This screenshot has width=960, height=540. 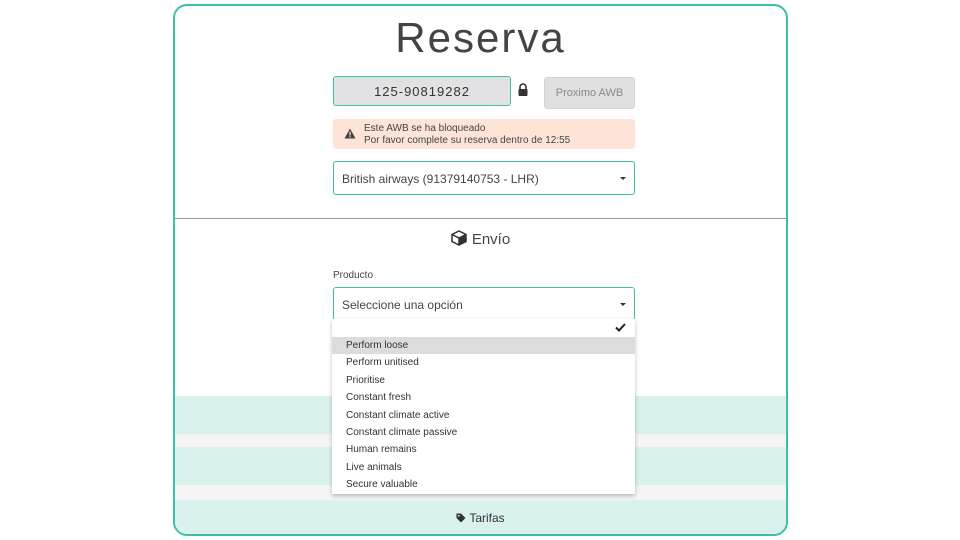 I want to click on alert-line-1: Este AWB se ha bloqueado, so click(x=425, y=128).